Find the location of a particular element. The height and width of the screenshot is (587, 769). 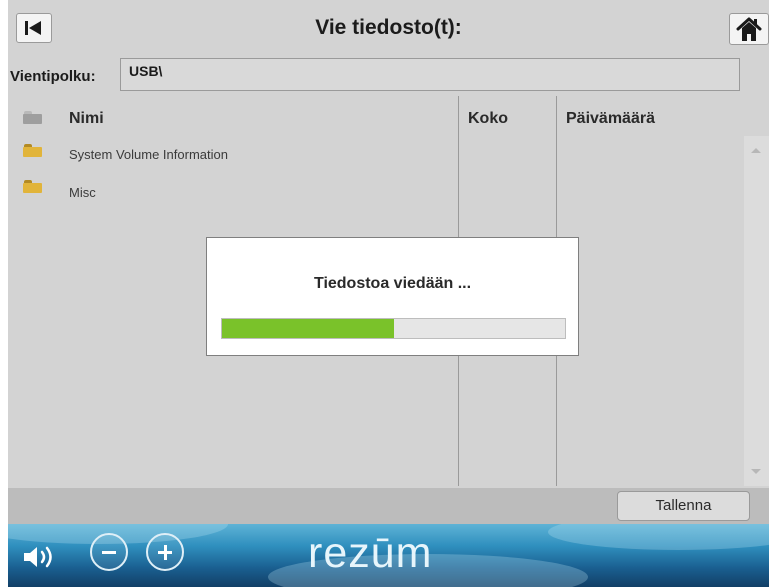

column-header-name: Nimi is located at coordinates (86, 119).